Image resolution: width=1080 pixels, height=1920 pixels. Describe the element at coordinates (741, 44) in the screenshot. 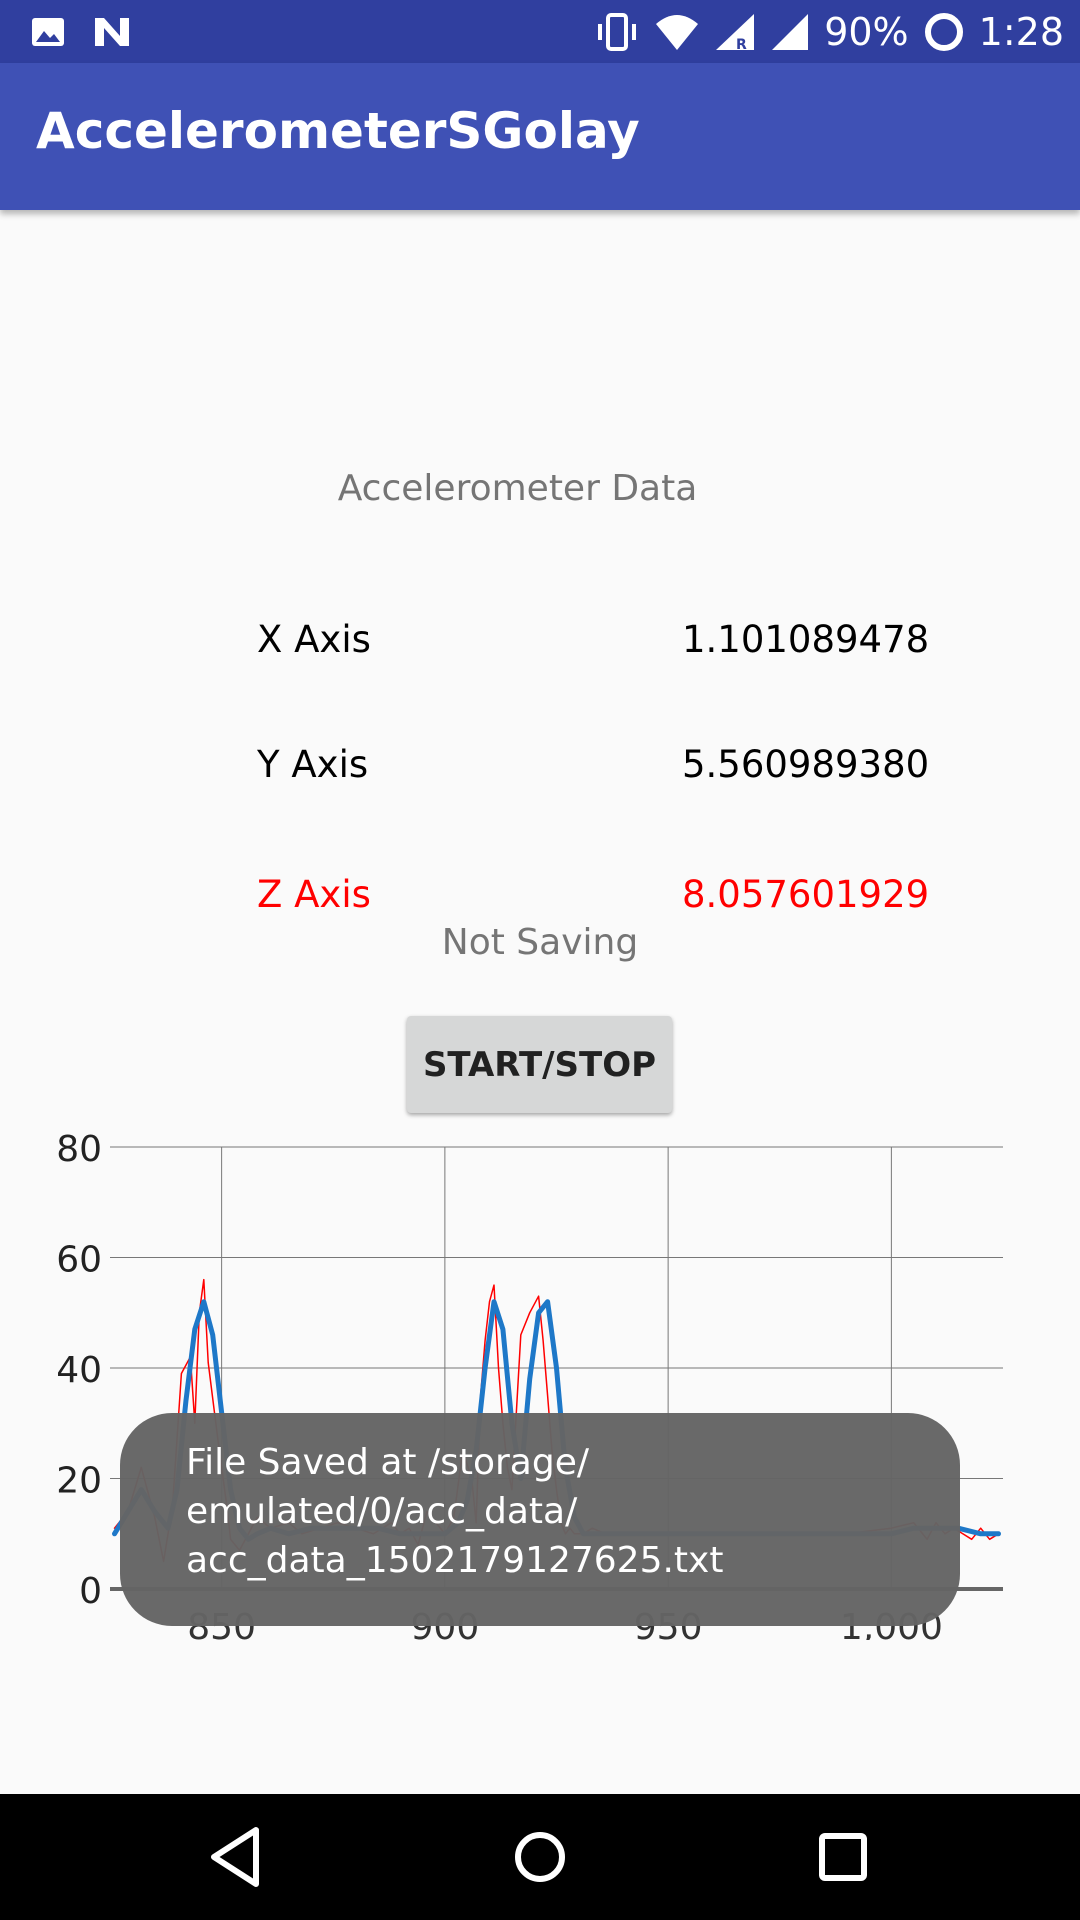

I see `svg-text: R` at that location.